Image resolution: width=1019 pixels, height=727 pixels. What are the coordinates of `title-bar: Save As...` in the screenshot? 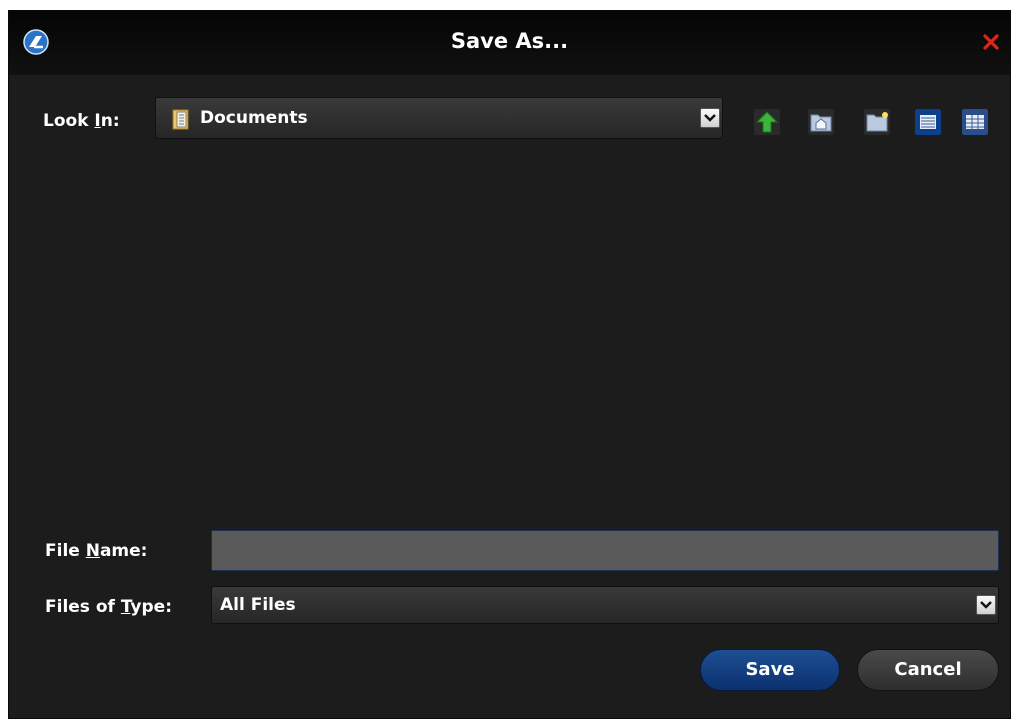 It's located at (509, 43).